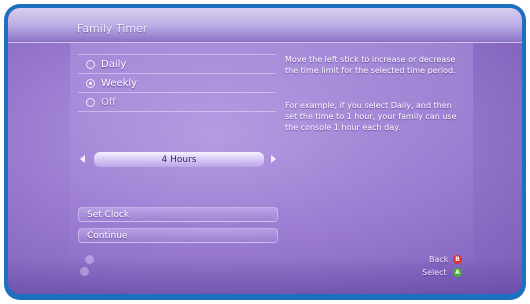 The height and width of the screenshot is (304, 530). I want to click on continue-button: Continue, so click(178, 235).